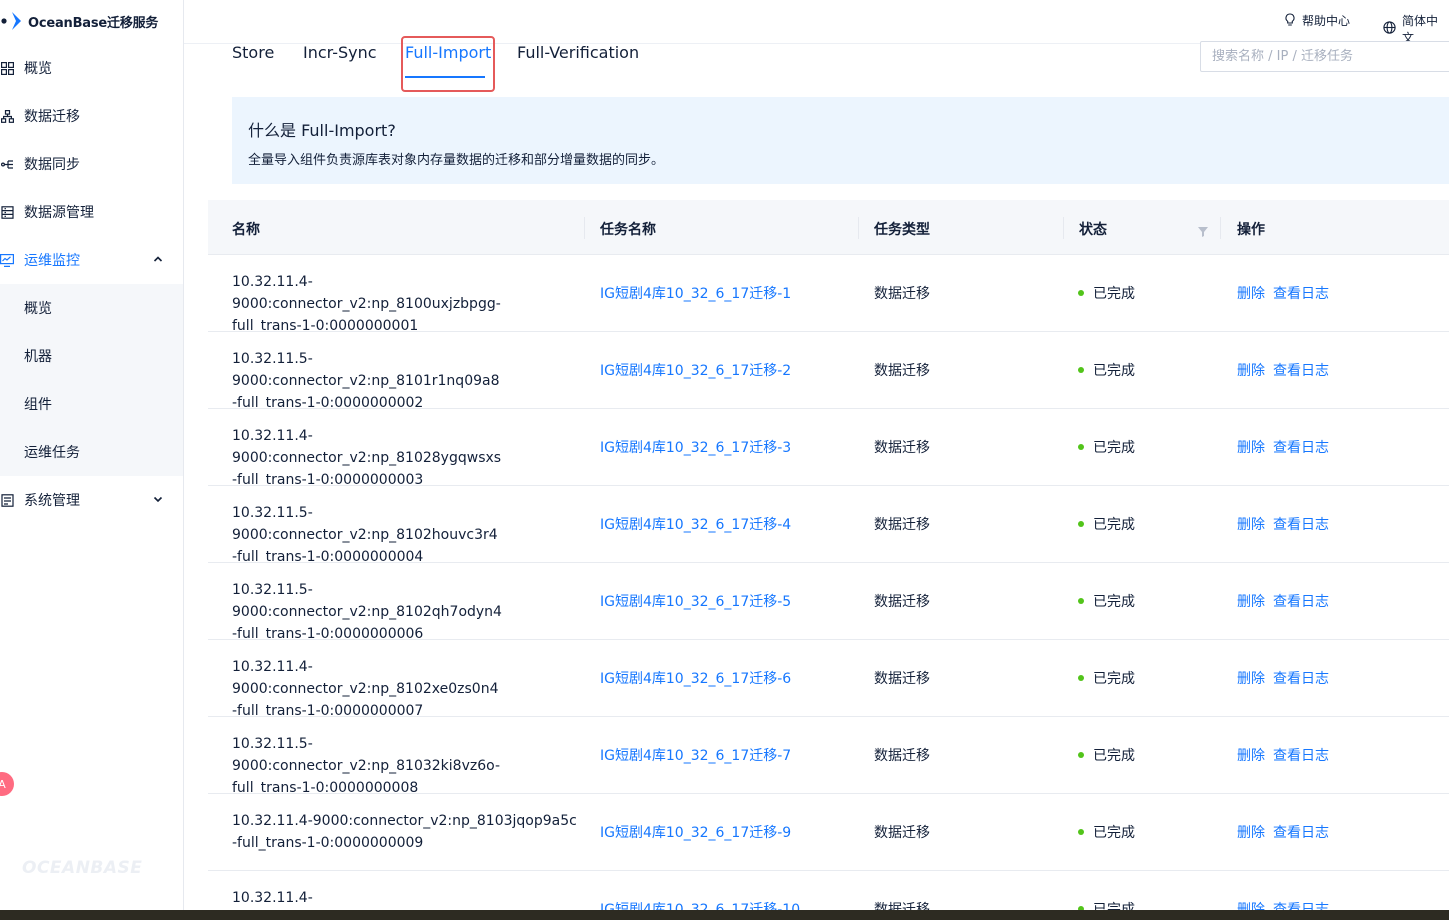 Image resolution: width=1449 pixels, height=920 pixels. Describe the element at coordinates (695, 524) in the screenshot. I see `task-name-link: IG短剧4库10_32_6_17迁移-4` at that location.